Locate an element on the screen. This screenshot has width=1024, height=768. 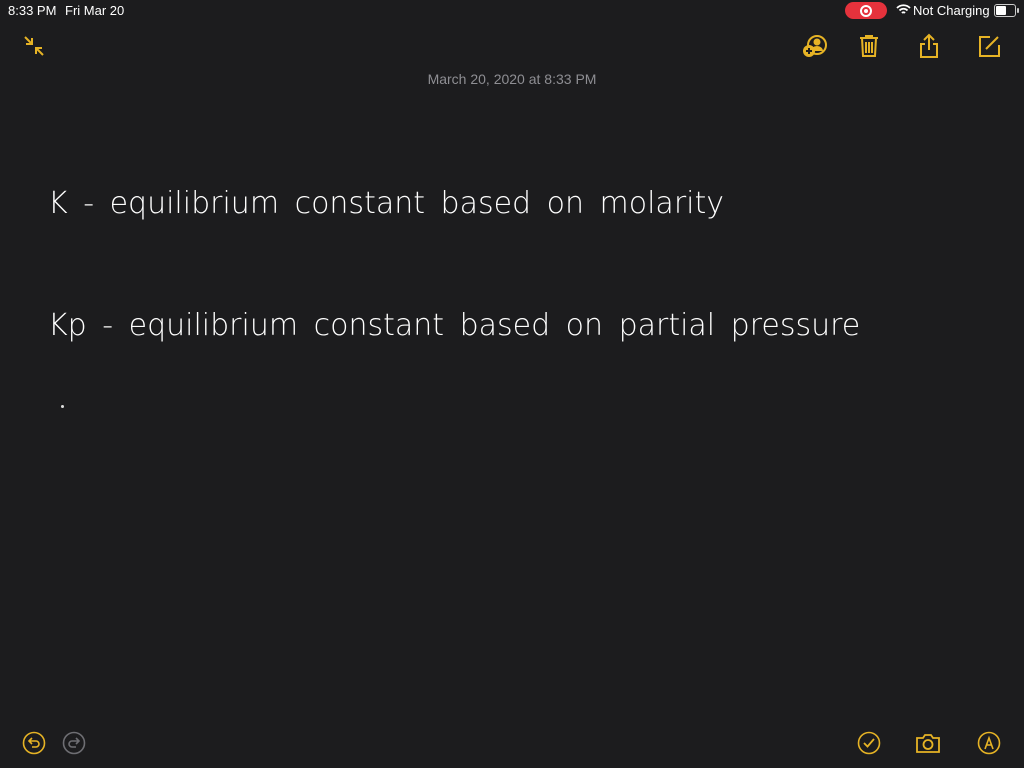
status-time: 8:33 PM is located at coordinates (32, 10).